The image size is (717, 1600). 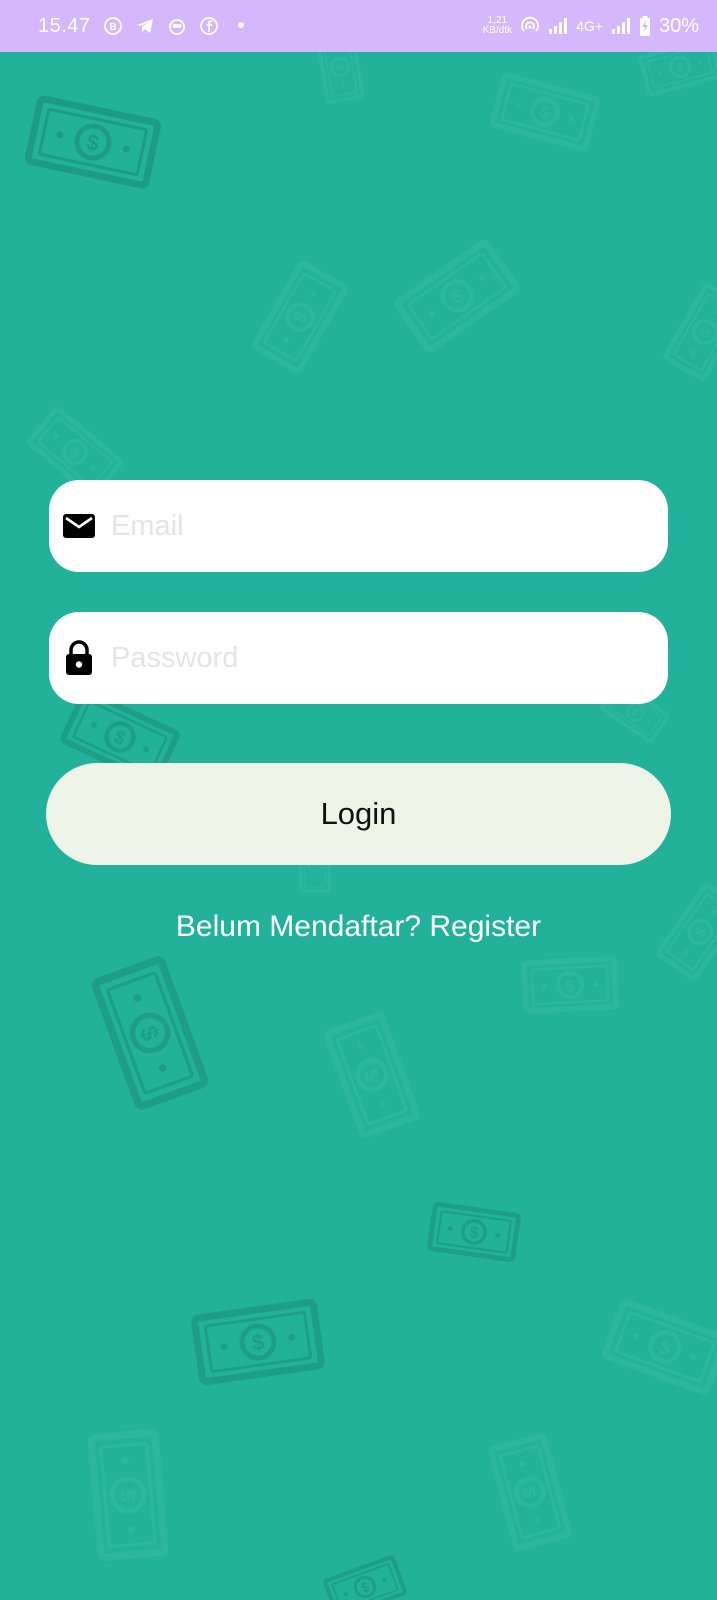 What do you see at coordinates (497, 30) in the screenshot?
I see `speed-unit: KB/dtk` at bounding box center [497, 30].